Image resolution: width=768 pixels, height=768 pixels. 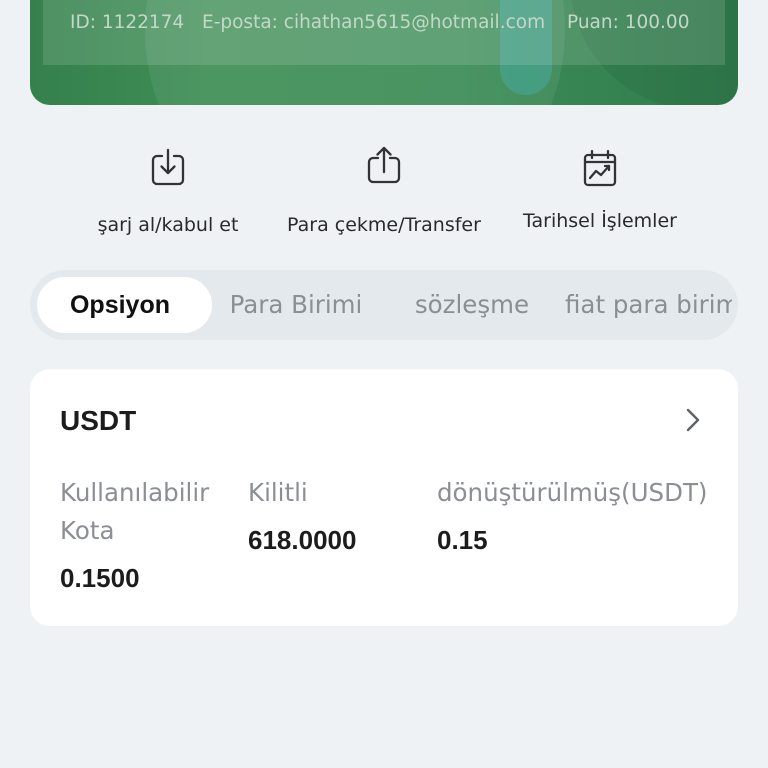 What do you see at coordinates (98, 420) in the screenshot?
I see `currency-title: USDT` at bounding box center [98, 420].